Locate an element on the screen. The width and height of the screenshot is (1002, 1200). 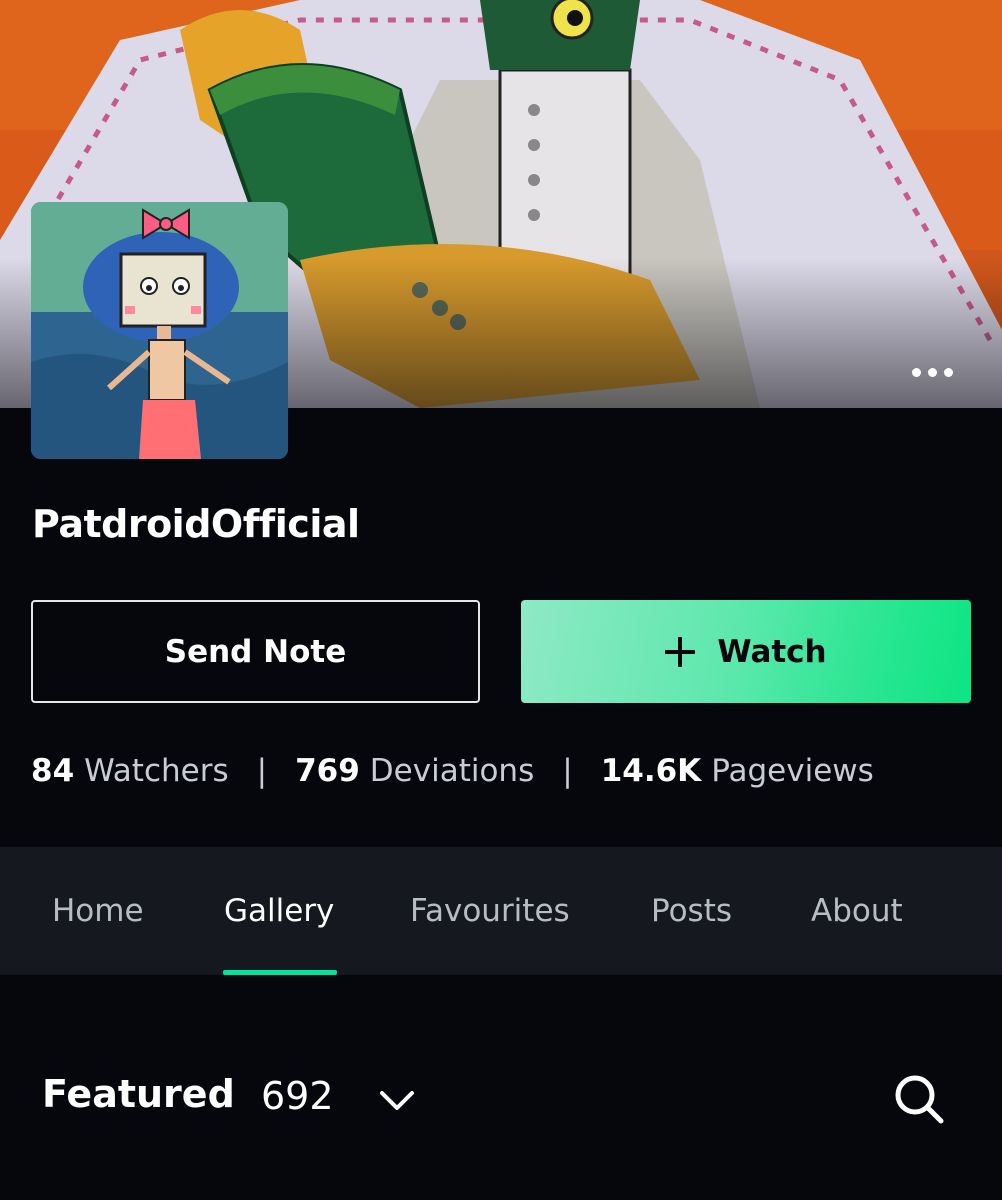
watch-button: Watch is located at coordinates (746, 651).